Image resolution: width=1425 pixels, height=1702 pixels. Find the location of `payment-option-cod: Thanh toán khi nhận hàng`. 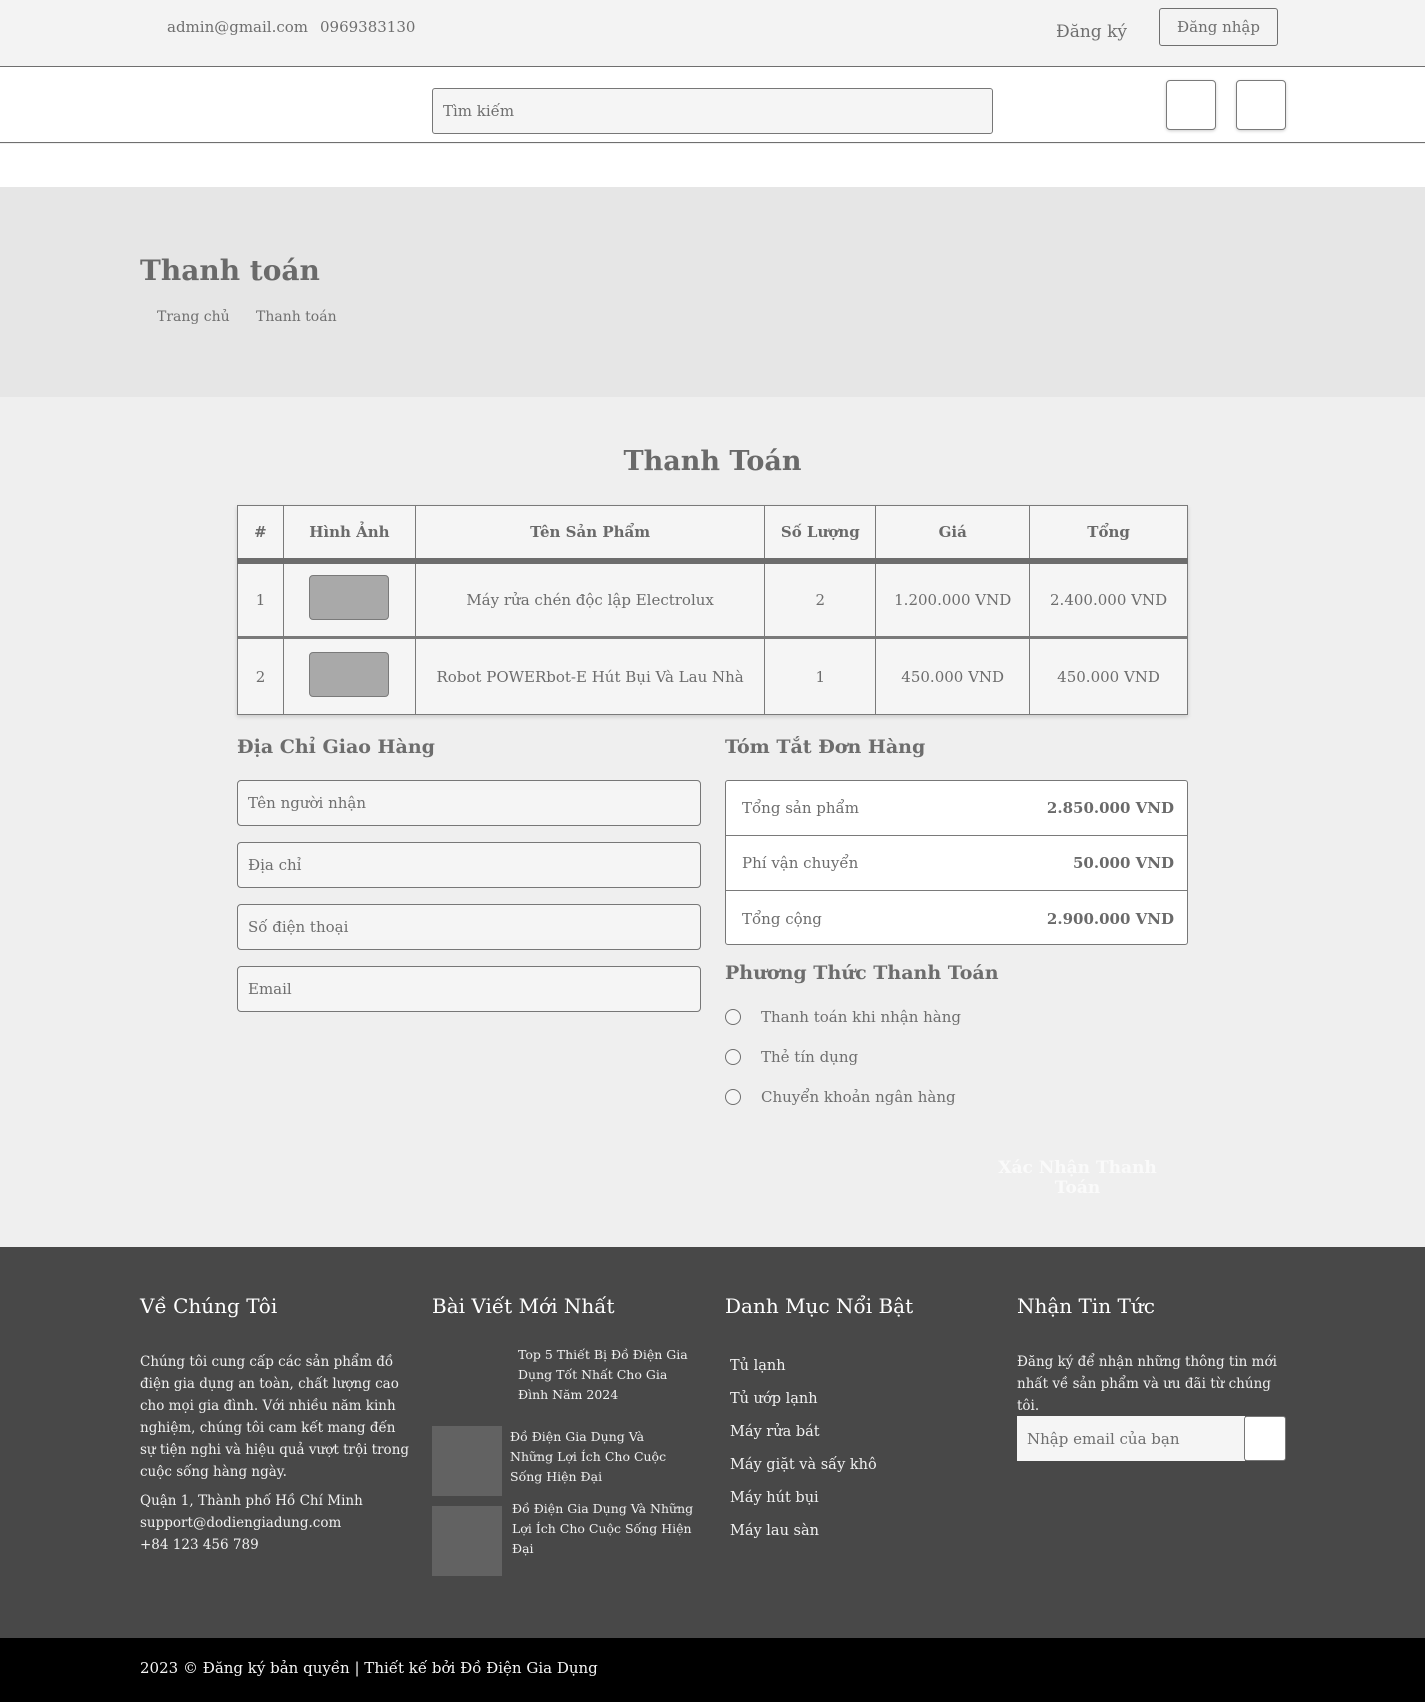

payment-option-cod: Thanh toán khi nhận hàng is located at coordinates (843, 1017).